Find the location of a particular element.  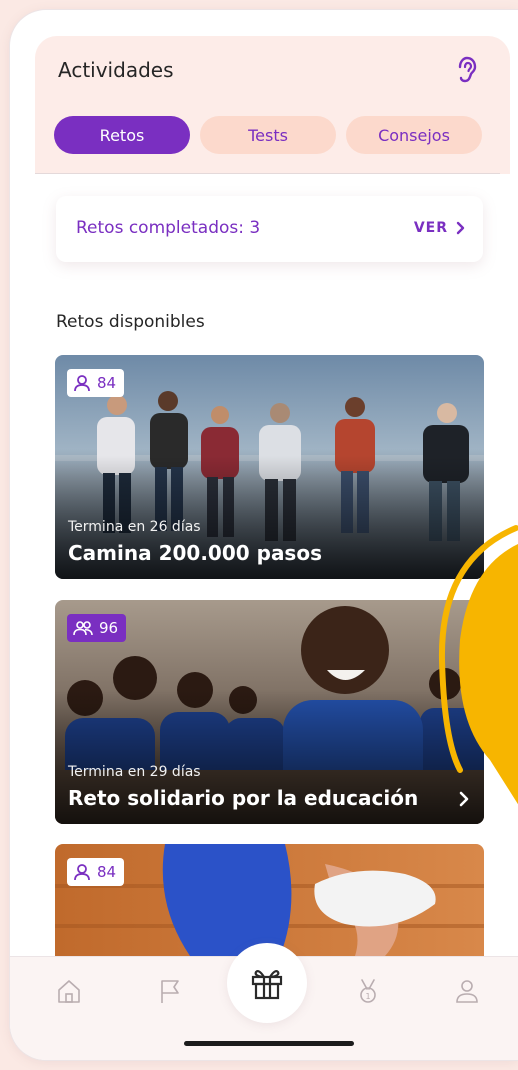

svg-text: 1 is located at coordinates (367, 996).